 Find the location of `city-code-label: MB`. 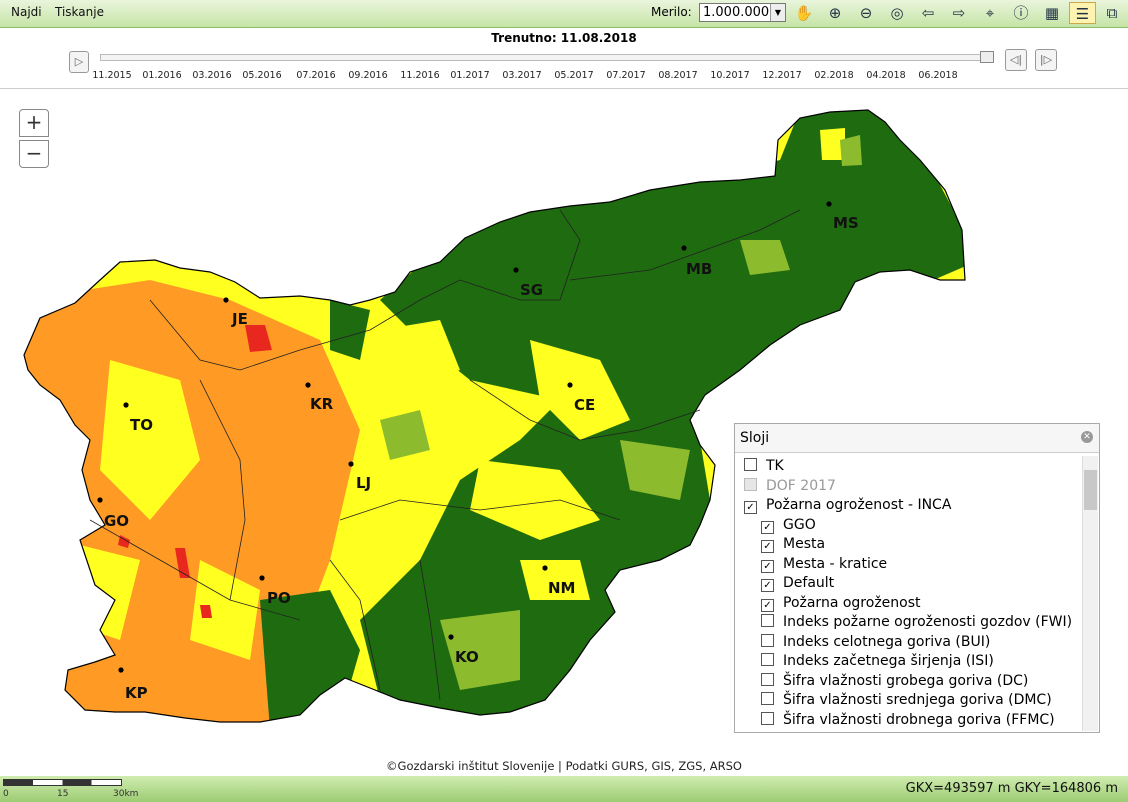

city-code-label: MB is located at coordinates (699, 269).